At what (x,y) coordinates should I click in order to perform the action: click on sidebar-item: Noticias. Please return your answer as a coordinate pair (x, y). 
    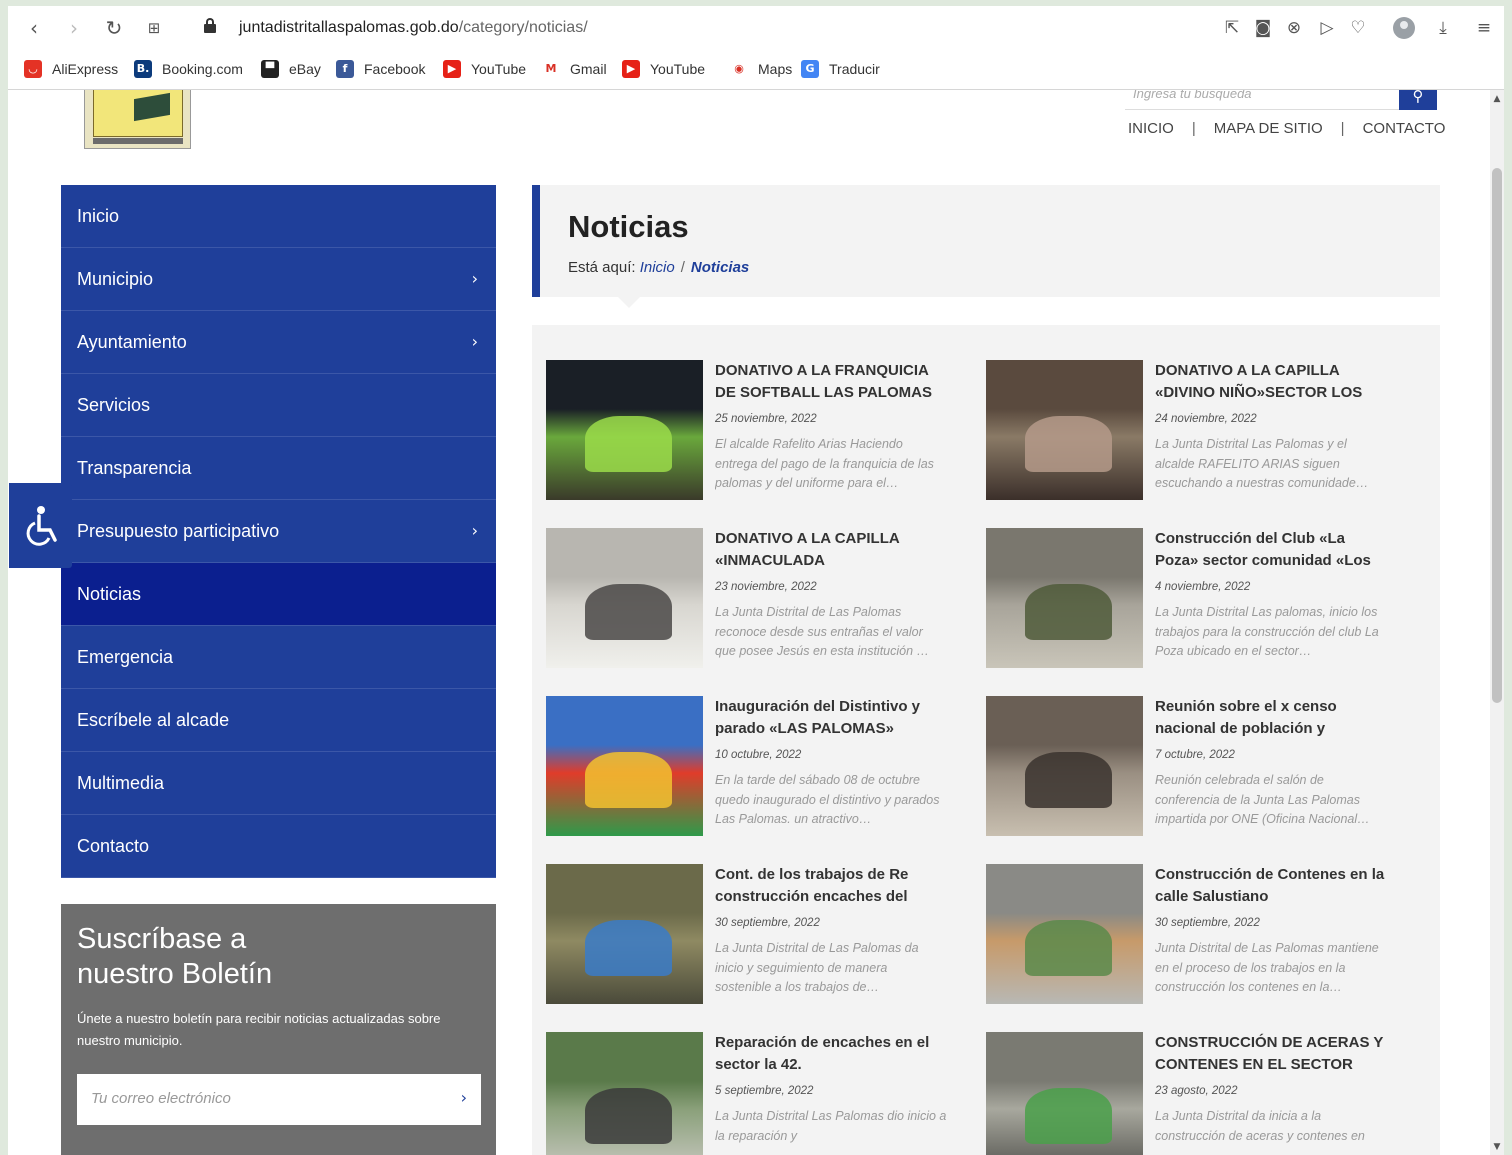
    Looking at the image, I should click on (278, 594).